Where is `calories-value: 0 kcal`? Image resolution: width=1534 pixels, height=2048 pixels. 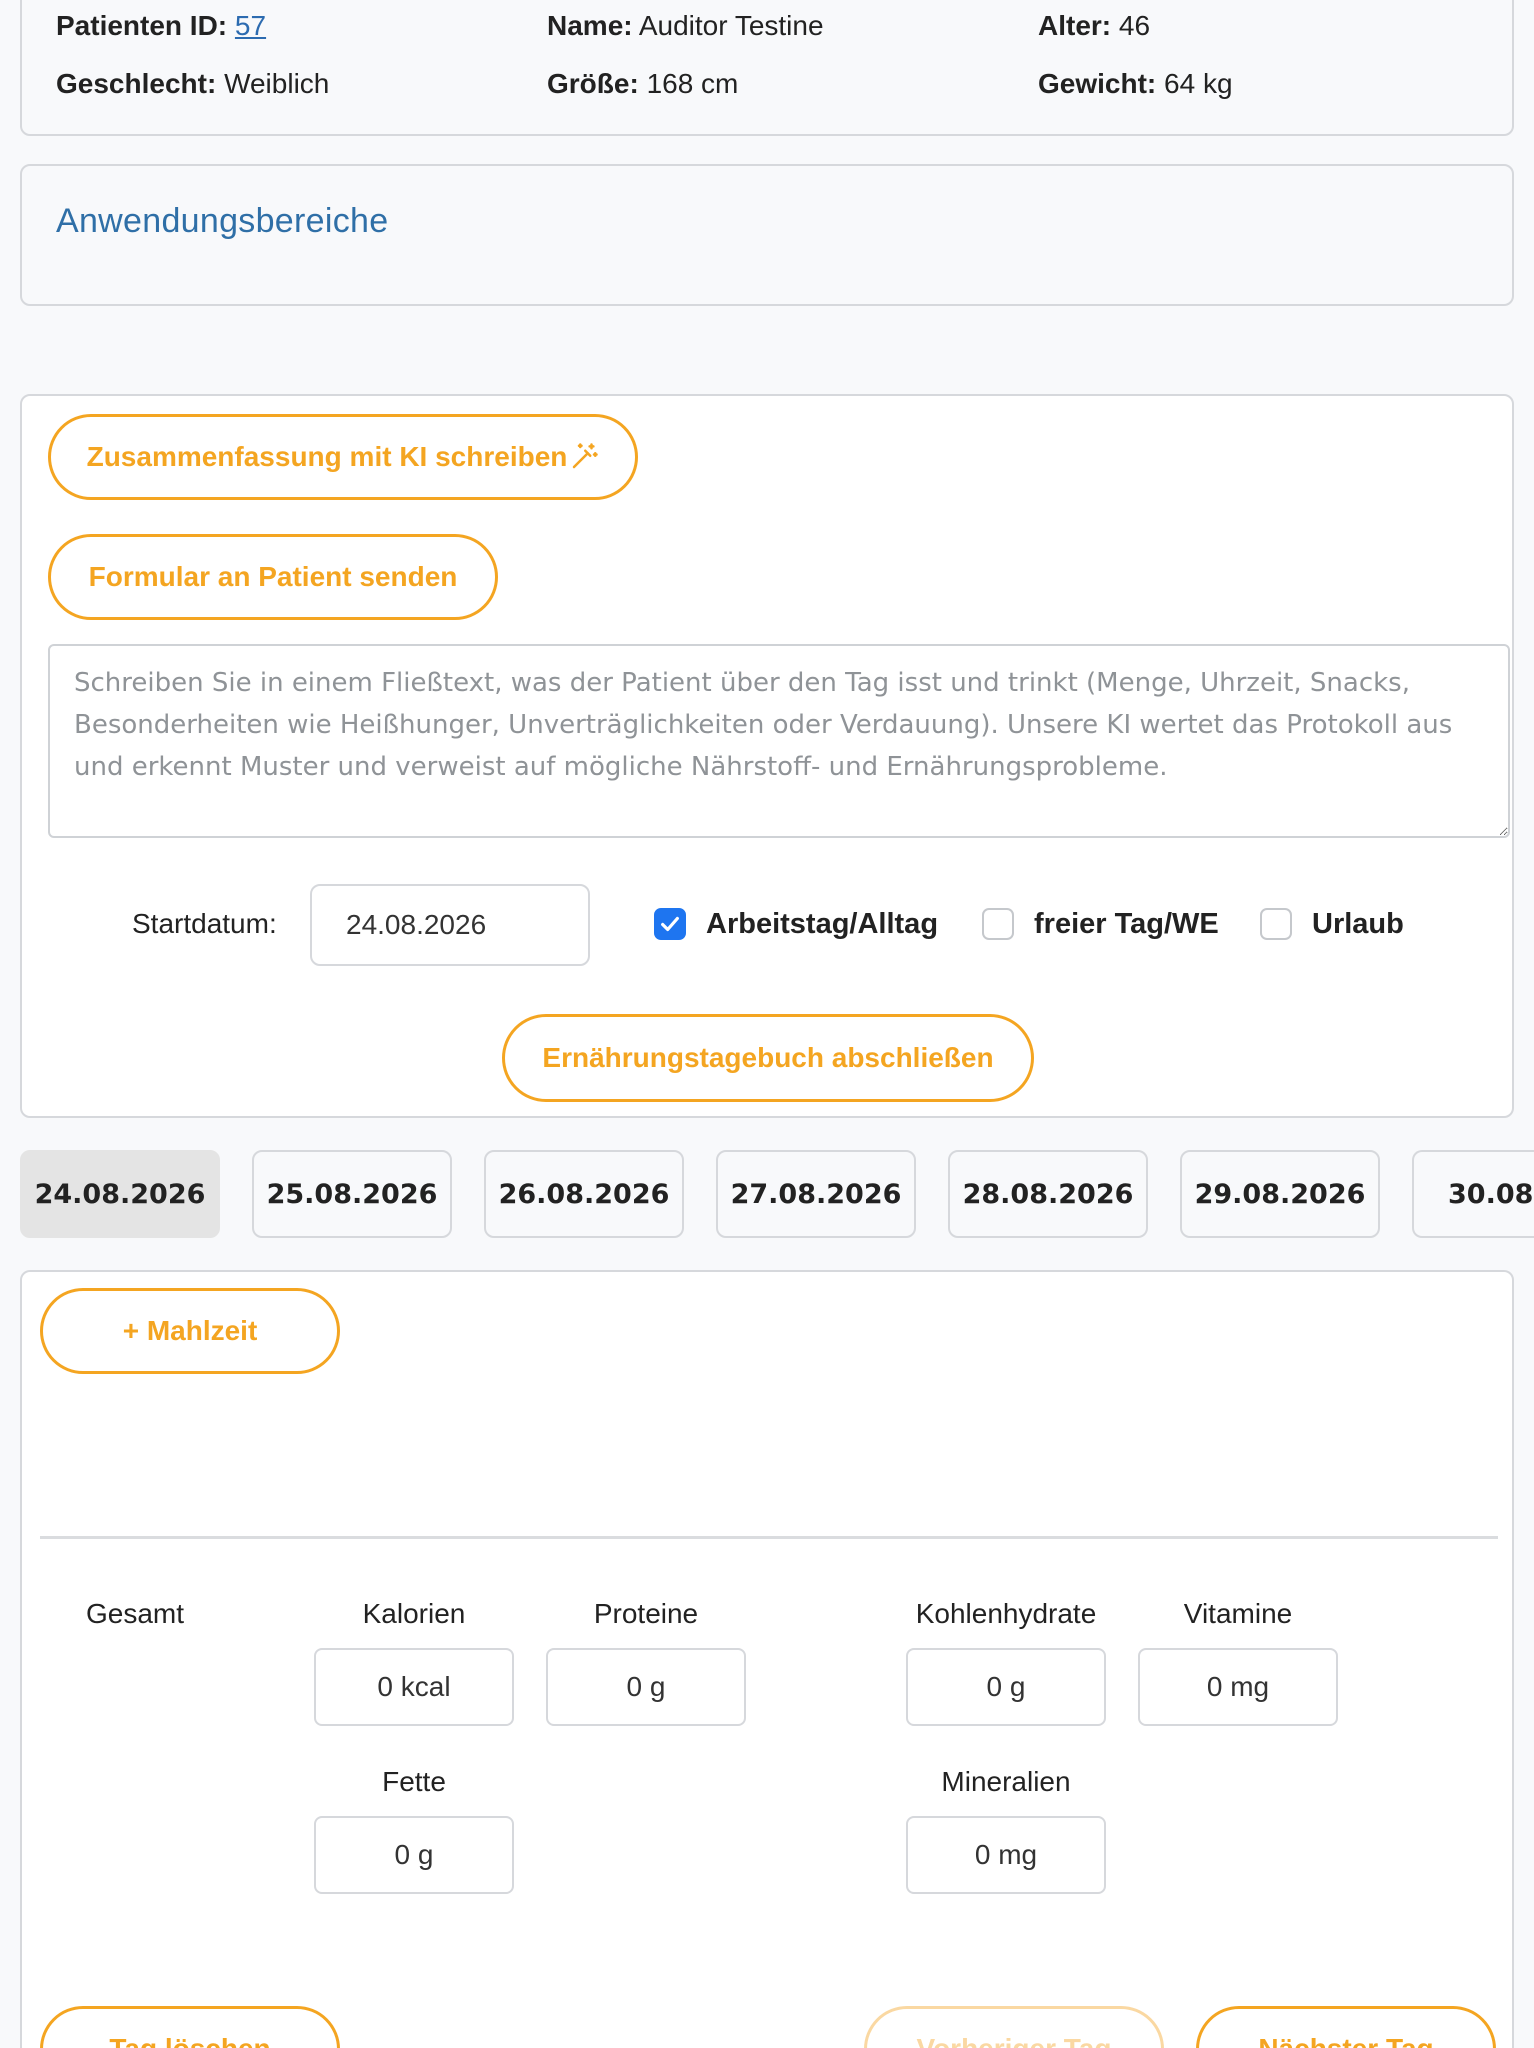
calories-value: 0 kcal is located at coordinates (414, 1686).